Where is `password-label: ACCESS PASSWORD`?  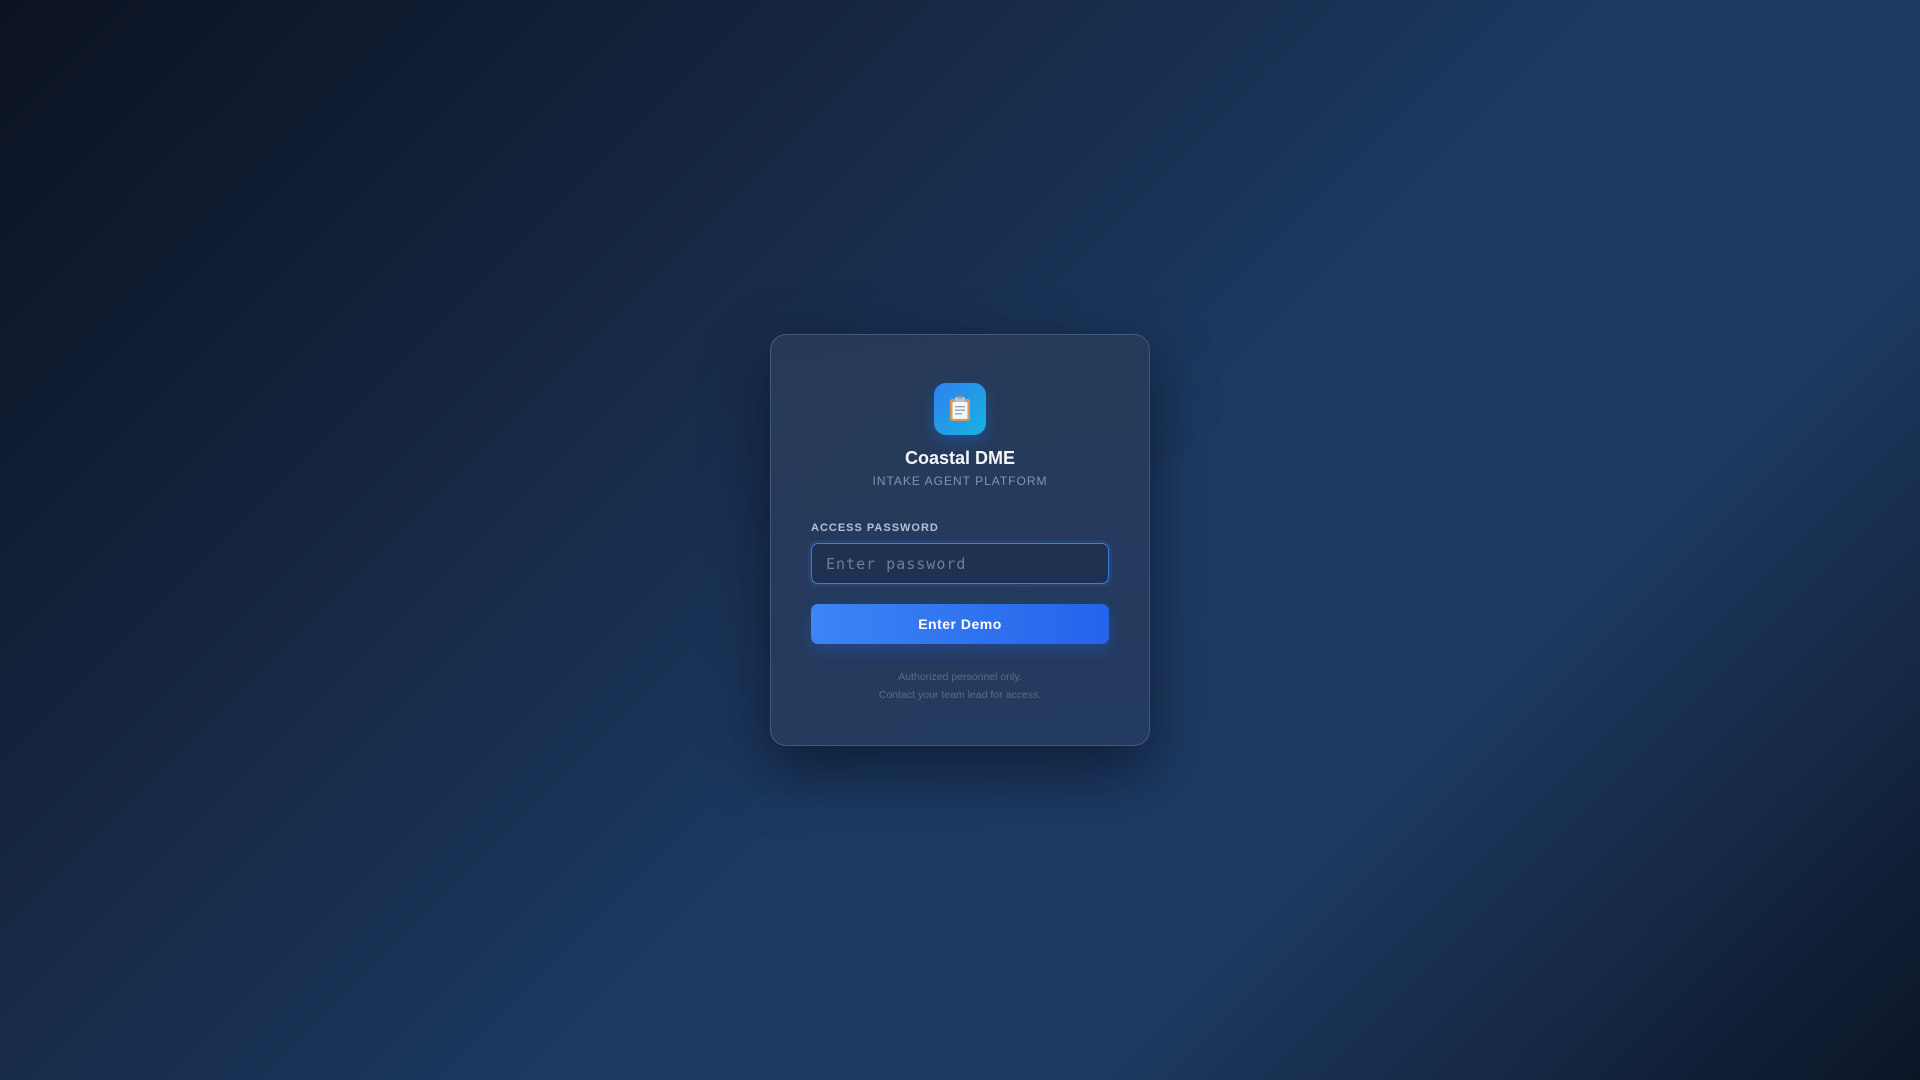
password-label: ACCESS PASSWORD is located at coordinates (875, 528).